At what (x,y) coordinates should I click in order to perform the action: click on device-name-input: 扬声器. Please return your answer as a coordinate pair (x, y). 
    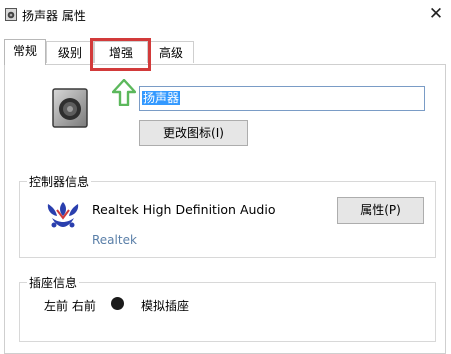
    Looking at the image, I should click on (282, 98).